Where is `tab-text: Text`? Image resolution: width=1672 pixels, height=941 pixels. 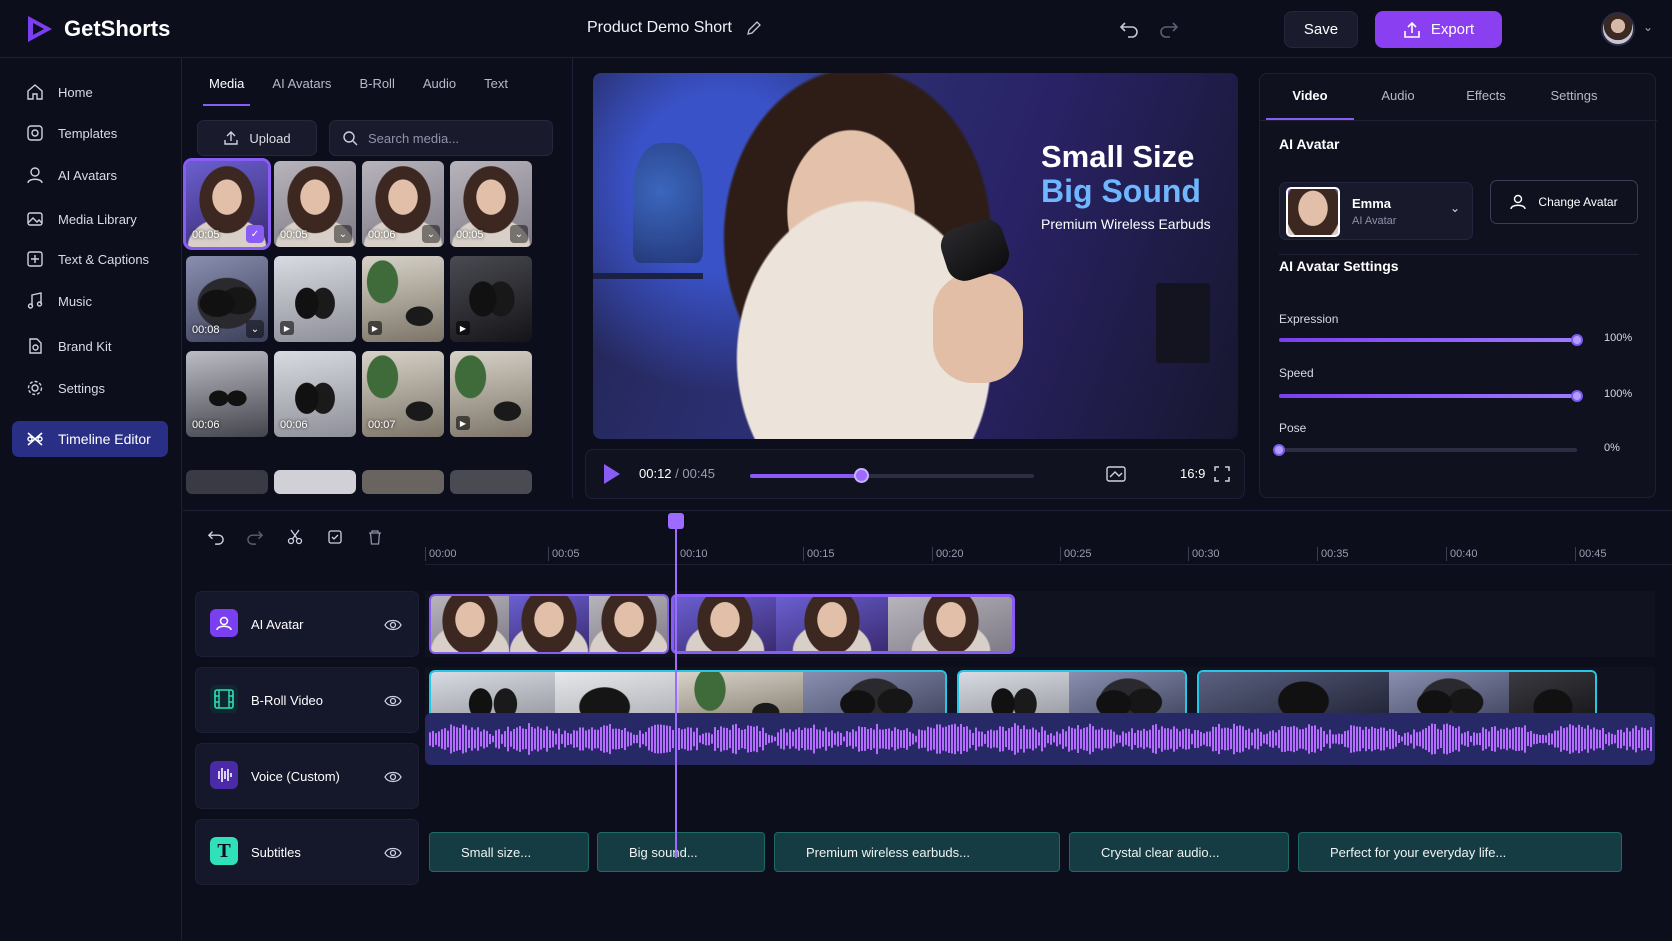
tab-text: Text is located at coordinates (496, 91).